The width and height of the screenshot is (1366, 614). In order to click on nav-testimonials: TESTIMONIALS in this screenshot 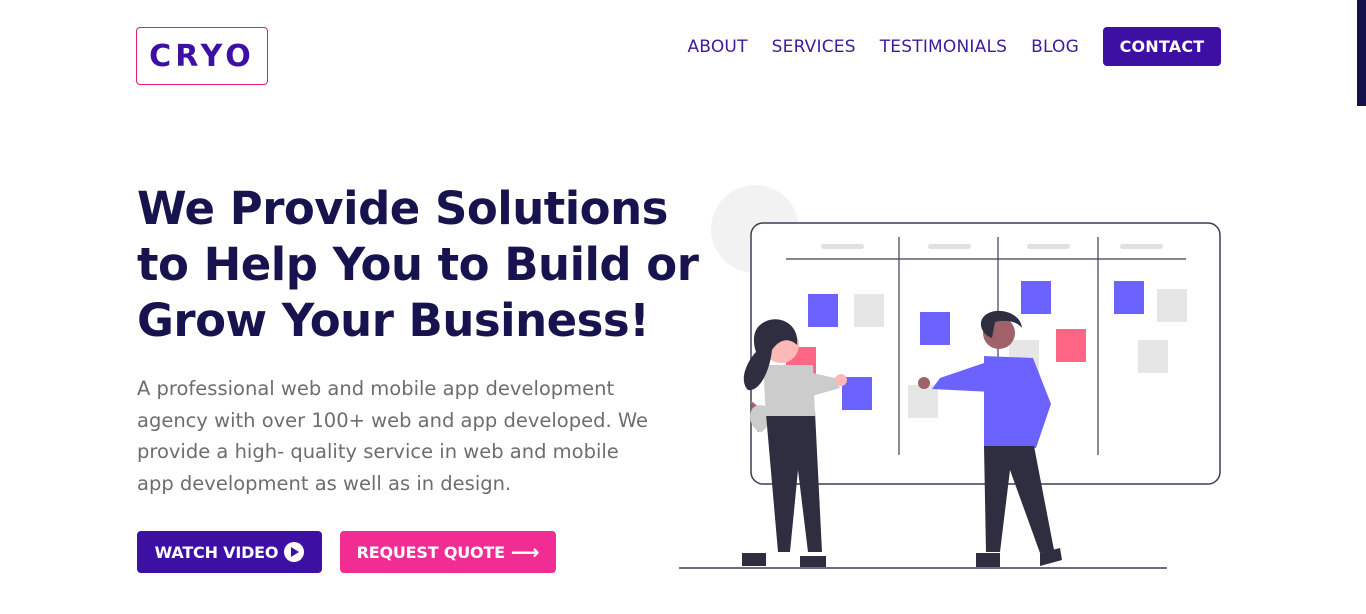, I will do `click(943, 47)`.